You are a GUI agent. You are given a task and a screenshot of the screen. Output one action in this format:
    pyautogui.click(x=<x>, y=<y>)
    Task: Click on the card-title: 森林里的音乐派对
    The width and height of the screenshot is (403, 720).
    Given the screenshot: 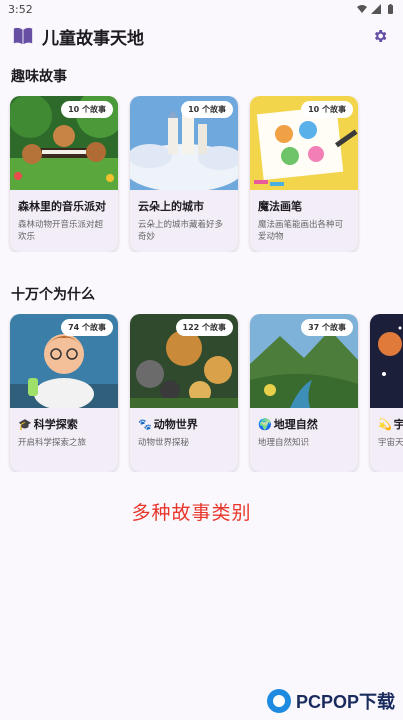 What is the action you would take?
    pyautogui.click(x=62, y=206)
    